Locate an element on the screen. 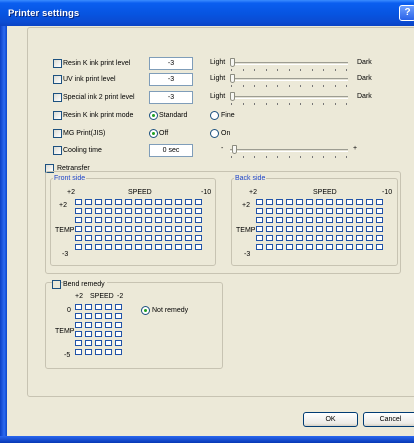  mode-standard-radio is located at coordinates (153, 115).